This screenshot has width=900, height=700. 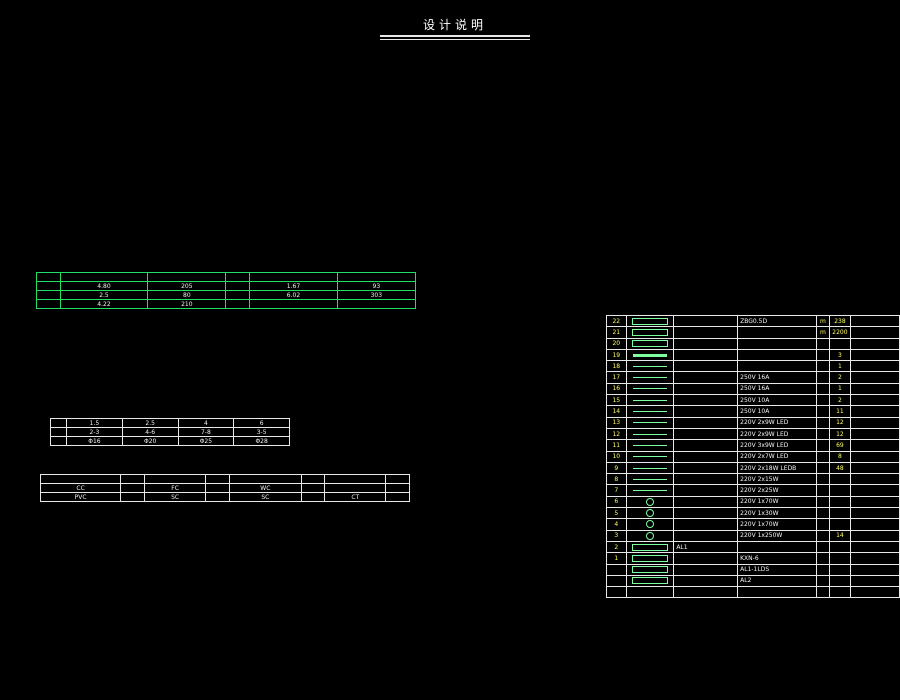 What do you see at coordinates (104, 304) in the screenshot?
I see `table-cell: 4.22` at bounding box center [104, 304].